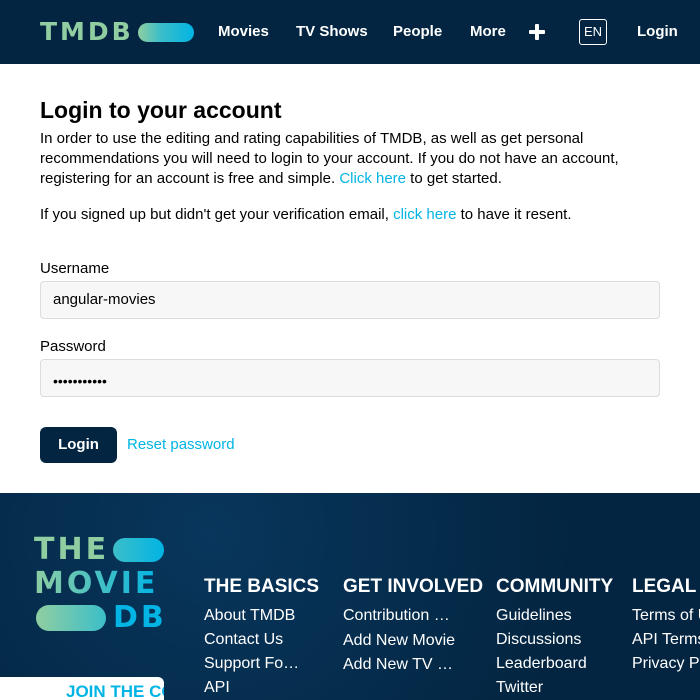 The image size is (700, 700). What do you see at coordinates (332, 32) in the screenshot?
I see `nav-tv-shows: TV Shows` at bounding box center [332, 32].